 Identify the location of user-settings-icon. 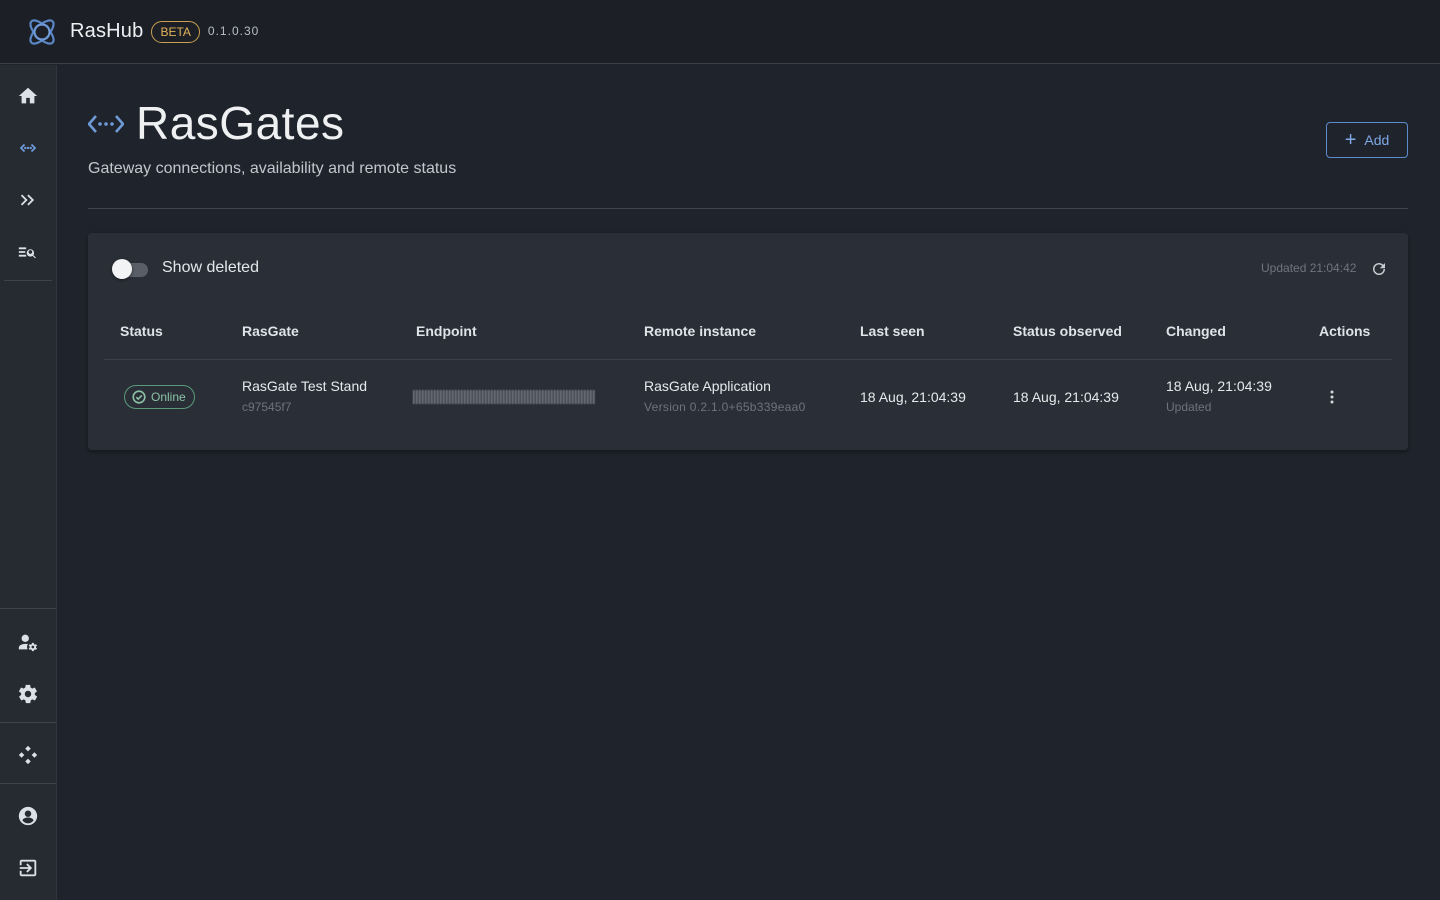
(27, 643).